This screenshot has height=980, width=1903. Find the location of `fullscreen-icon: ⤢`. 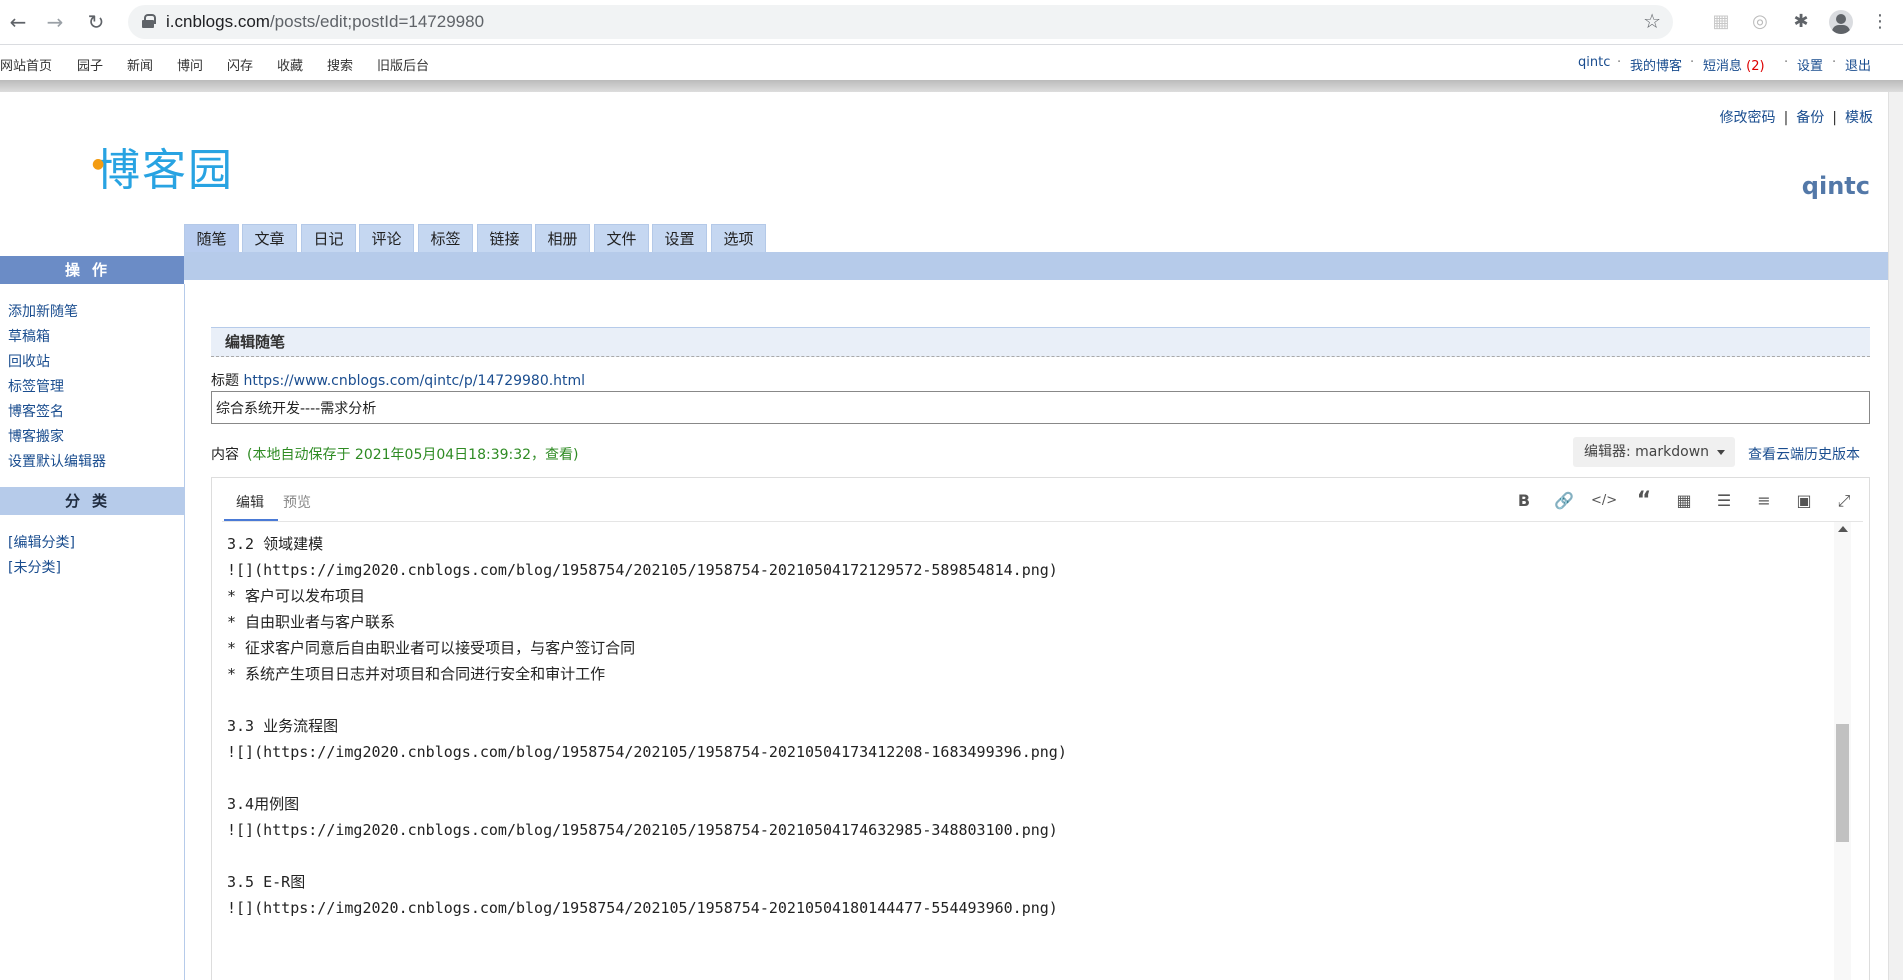

fullscreen-icon: ⤢ is located at coordinates (1844, 501).